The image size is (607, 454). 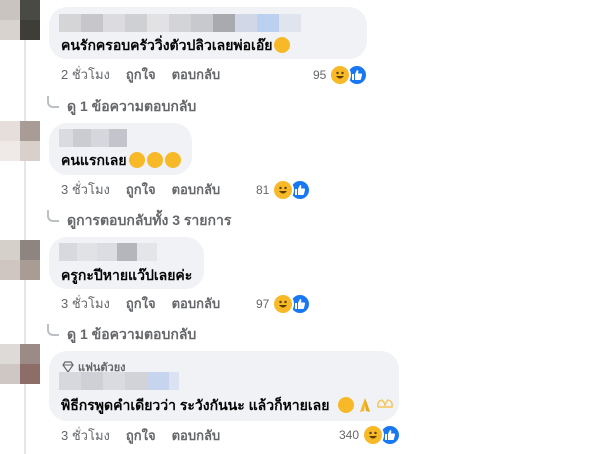 What do you see at coordinates (25, 227) in the screenshot?
I see `thread-connector-line` at bounding box center [25, 227].